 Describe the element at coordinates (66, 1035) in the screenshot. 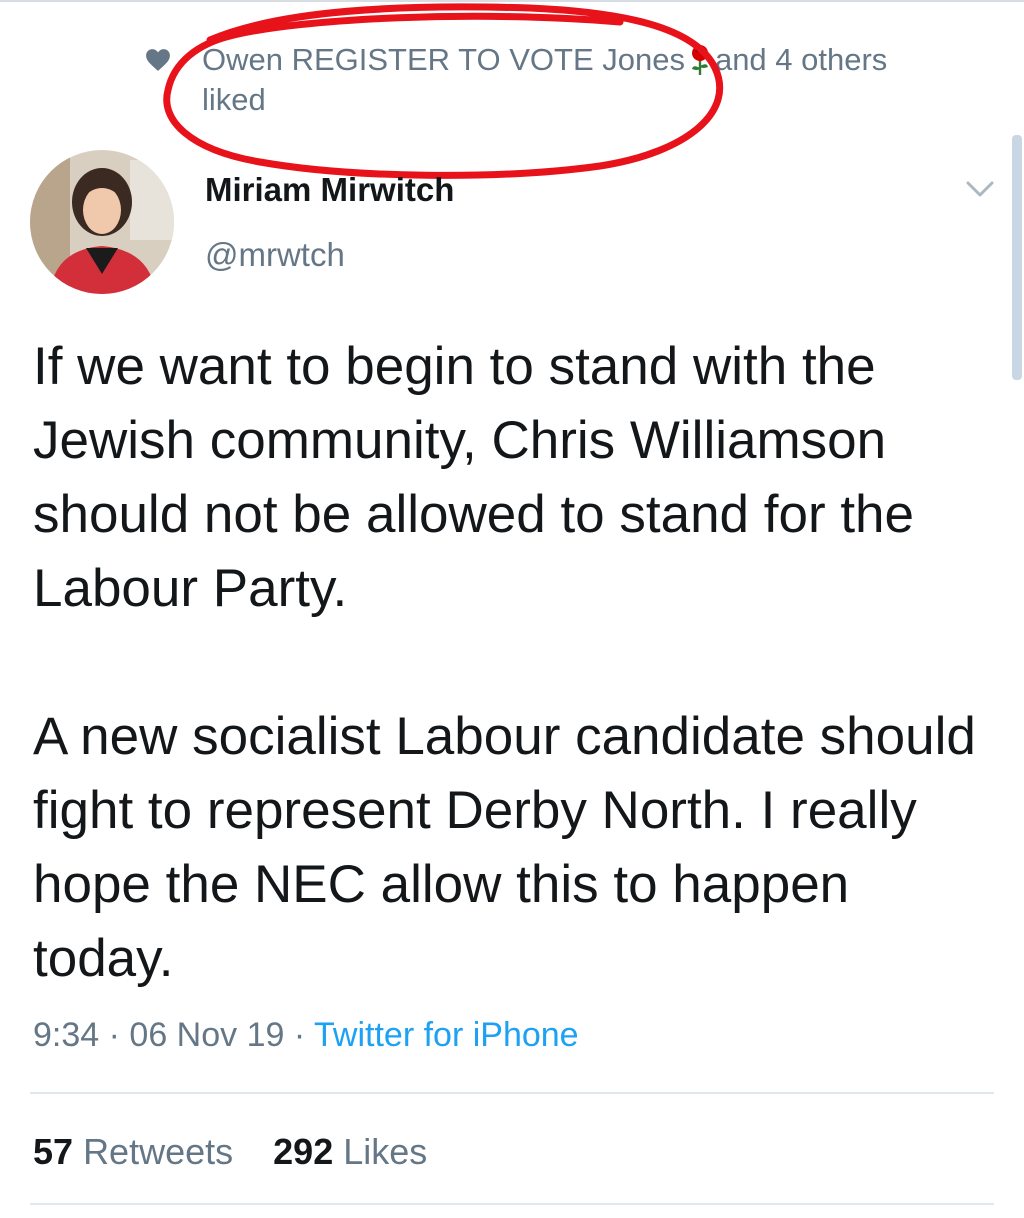

I see `tweet-time: 9:34` at that location.